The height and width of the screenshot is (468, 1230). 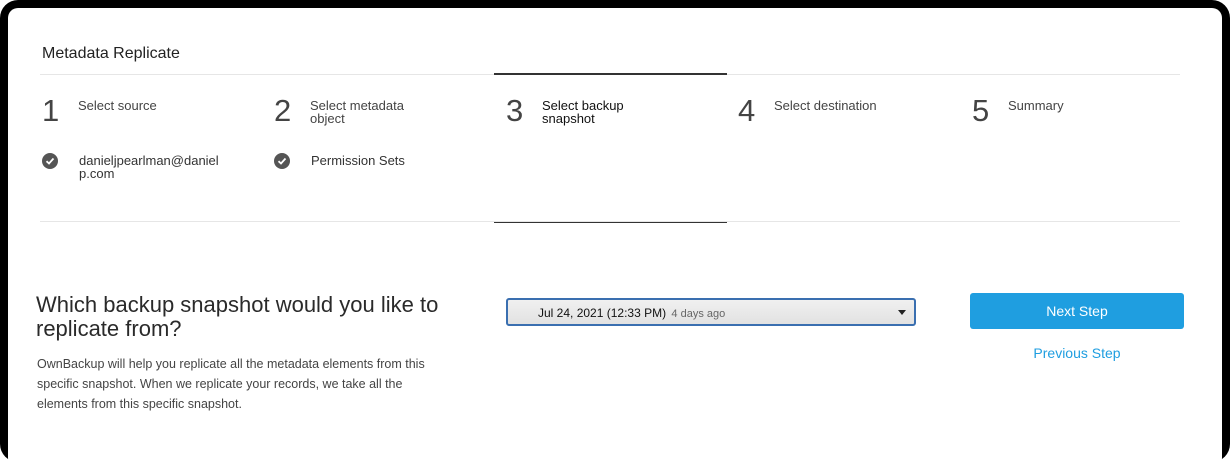 I want to click on step-number: 2, so click(x=283, y=110).